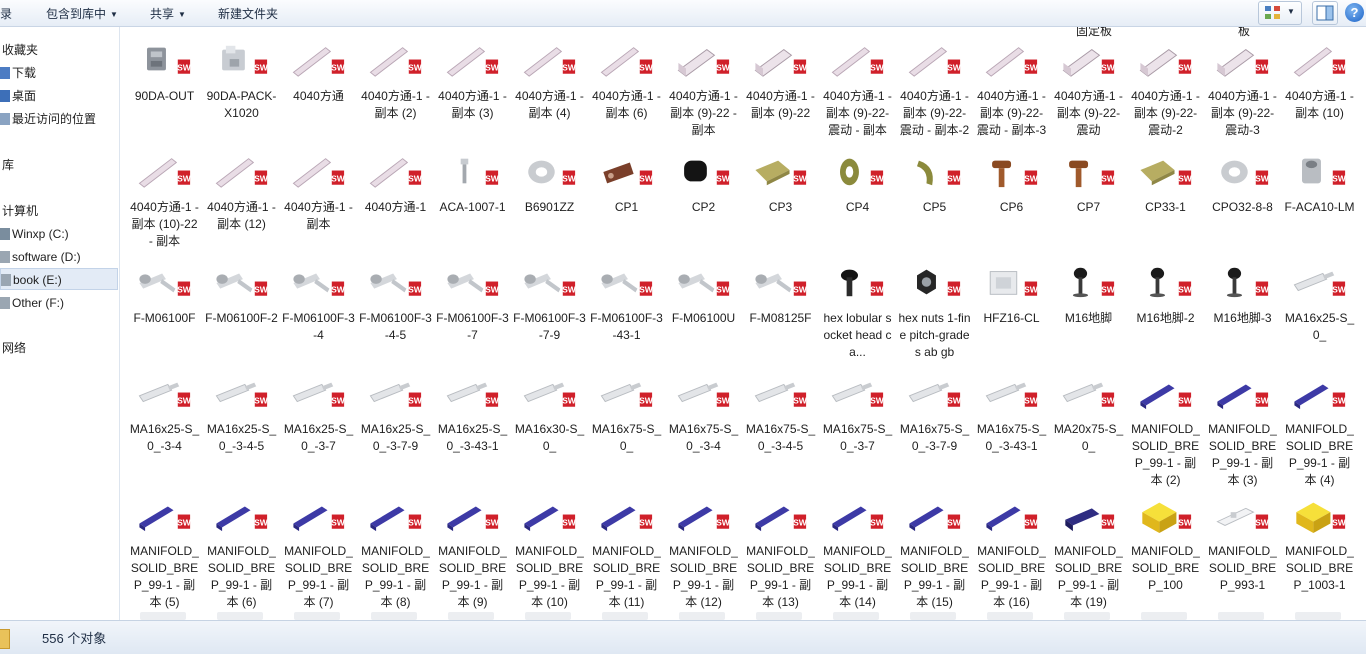  Describe the element at coordinates (1280, 13) in the screenshot. I see `view-options-button: ▼` at that location.